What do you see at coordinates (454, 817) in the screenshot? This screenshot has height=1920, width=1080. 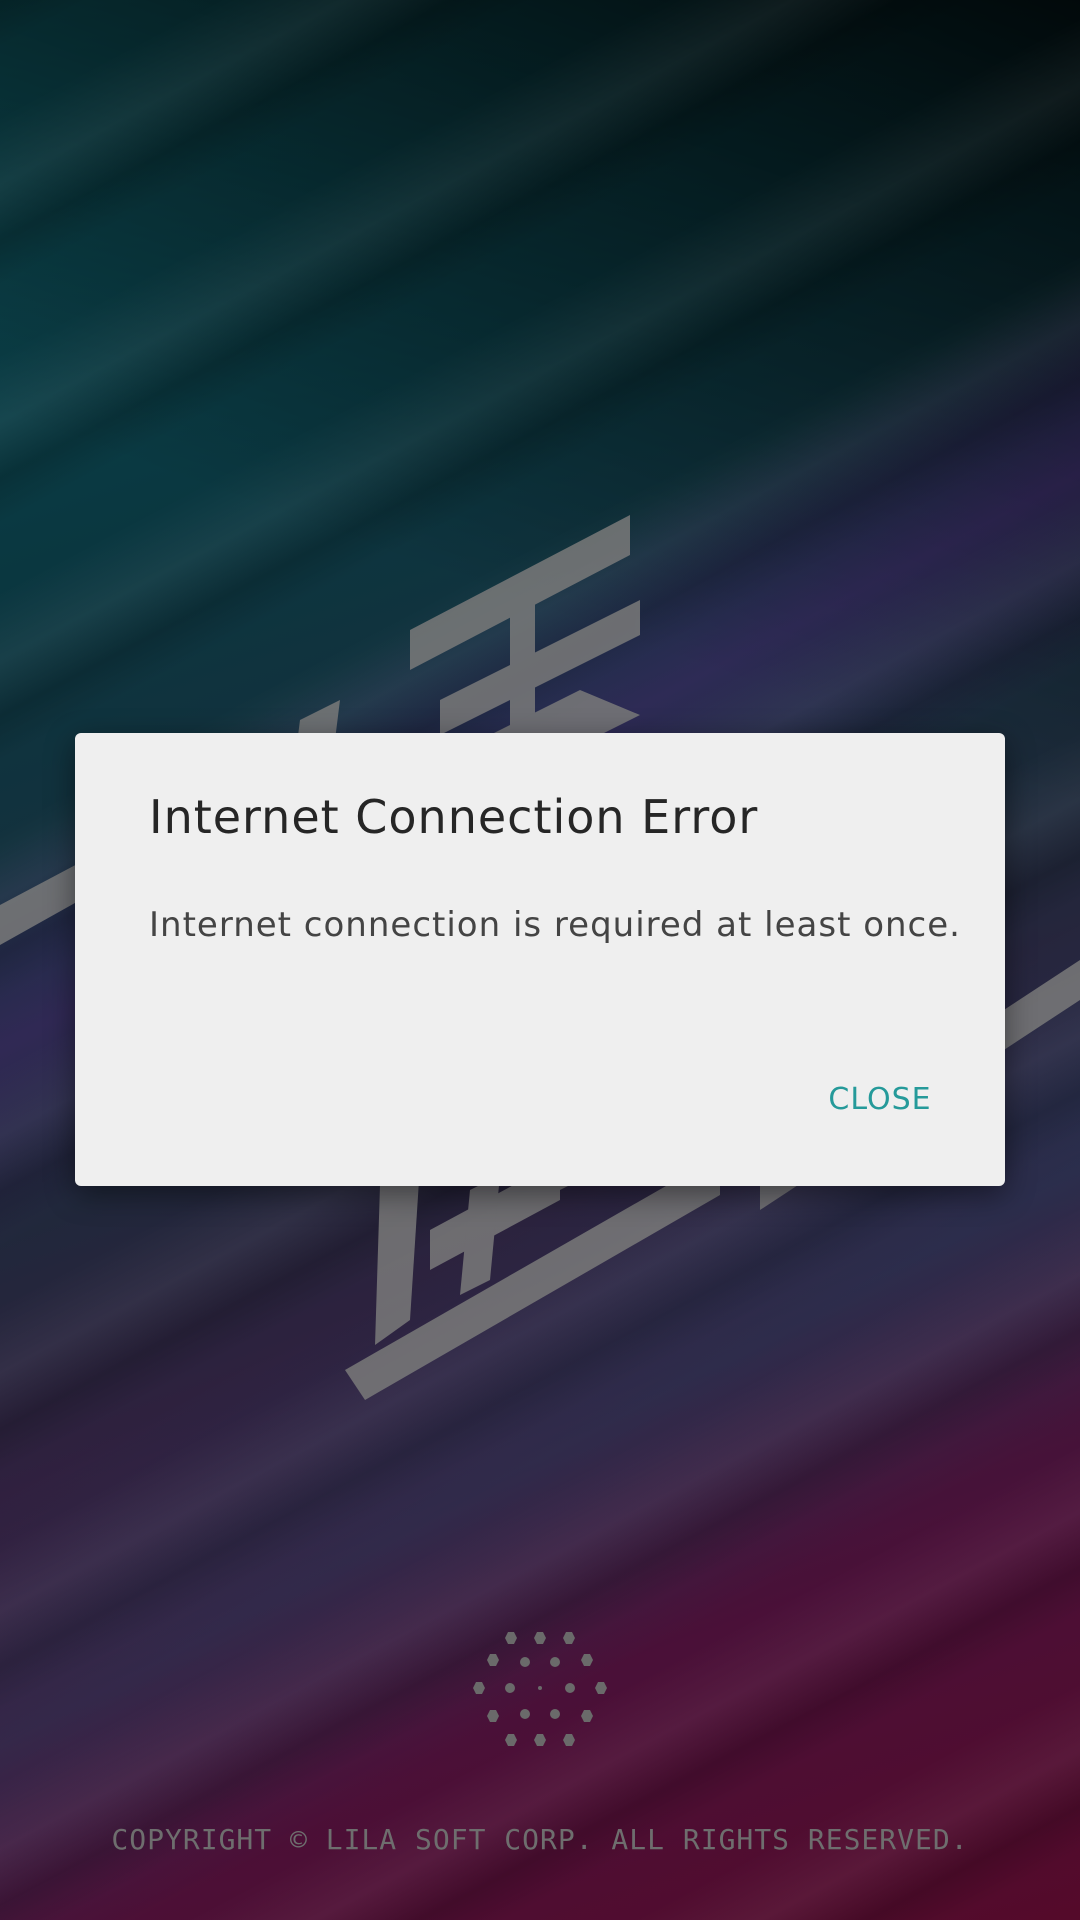 I see `dialog-title: Internet Connection Error` at bounding box center [454, 817].